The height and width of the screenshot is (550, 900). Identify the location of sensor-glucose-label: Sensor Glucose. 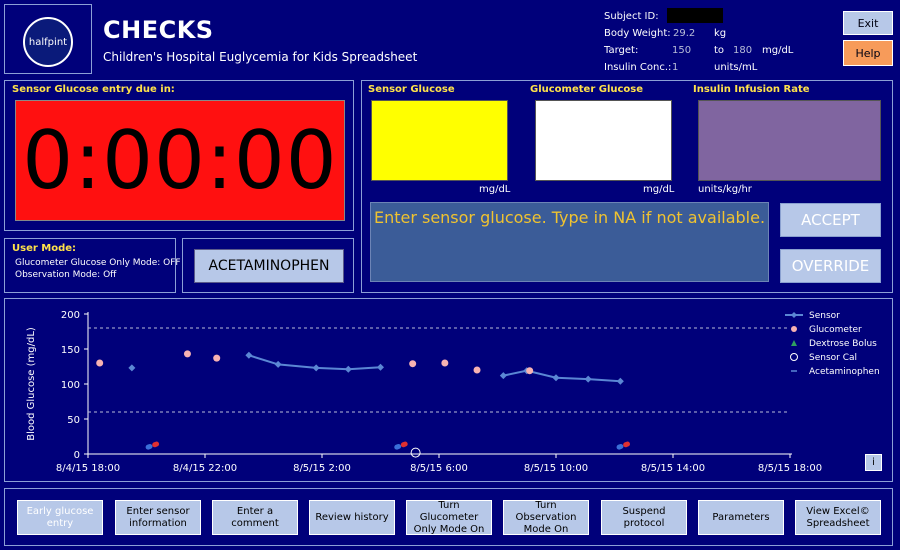
(411, 89).